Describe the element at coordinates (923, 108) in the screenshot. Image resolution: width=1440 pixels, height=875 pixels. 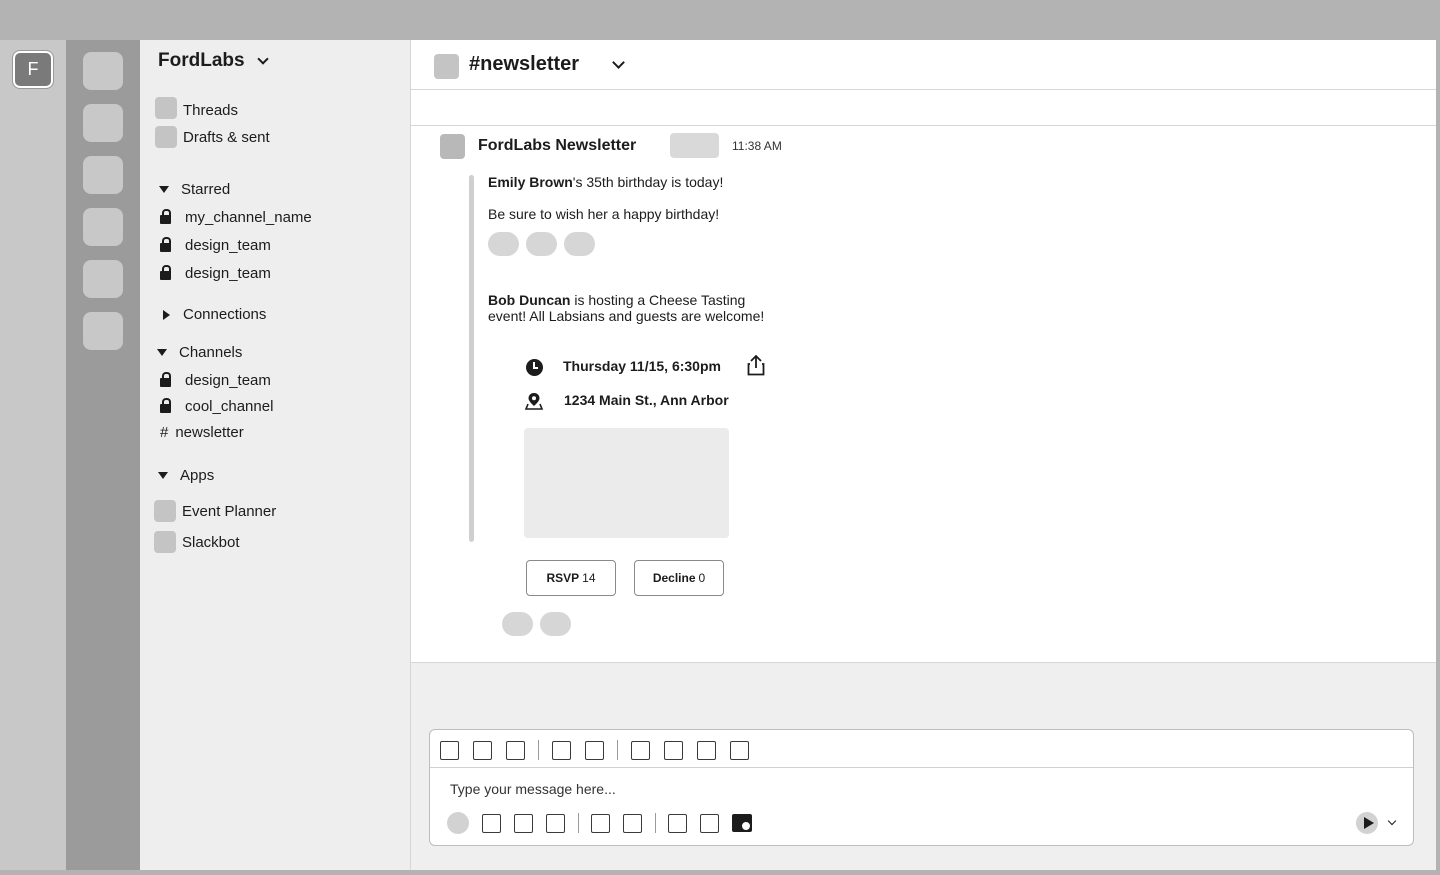
I see `channel-subheader` at that location.